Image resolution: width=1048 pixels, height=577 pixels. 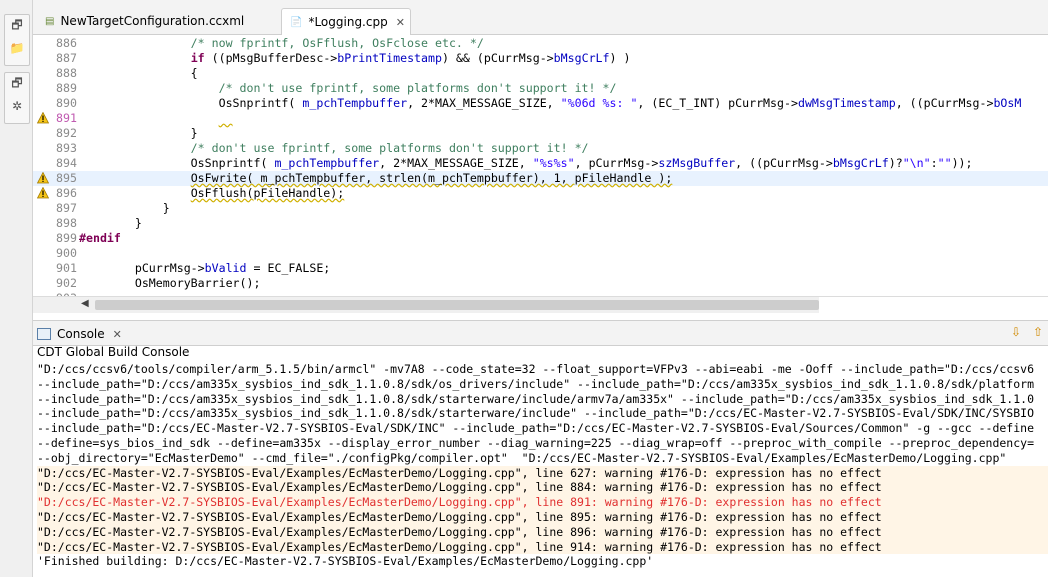 I want to click on console-tab-label: Console, so click(x=81, y=334).